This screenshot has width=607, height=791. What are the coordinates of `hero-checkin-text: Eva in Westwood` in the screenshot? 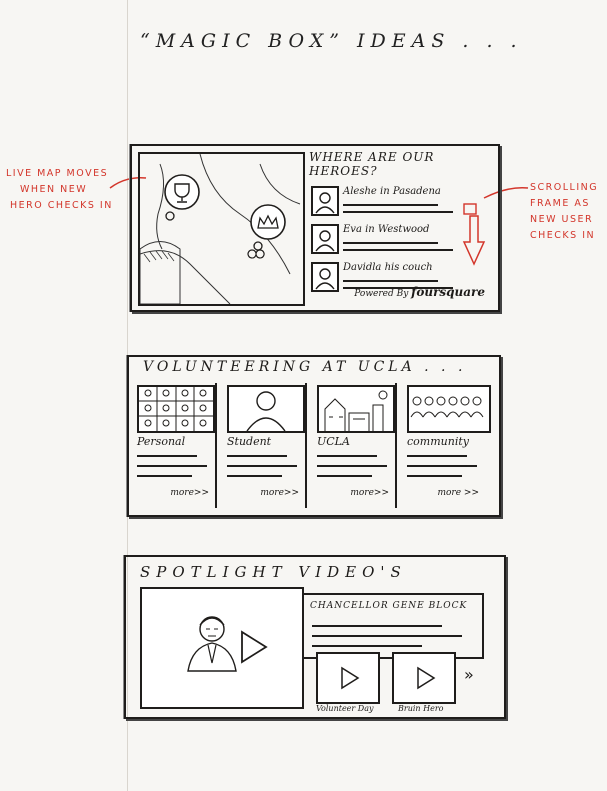 It's located at (386, 229).